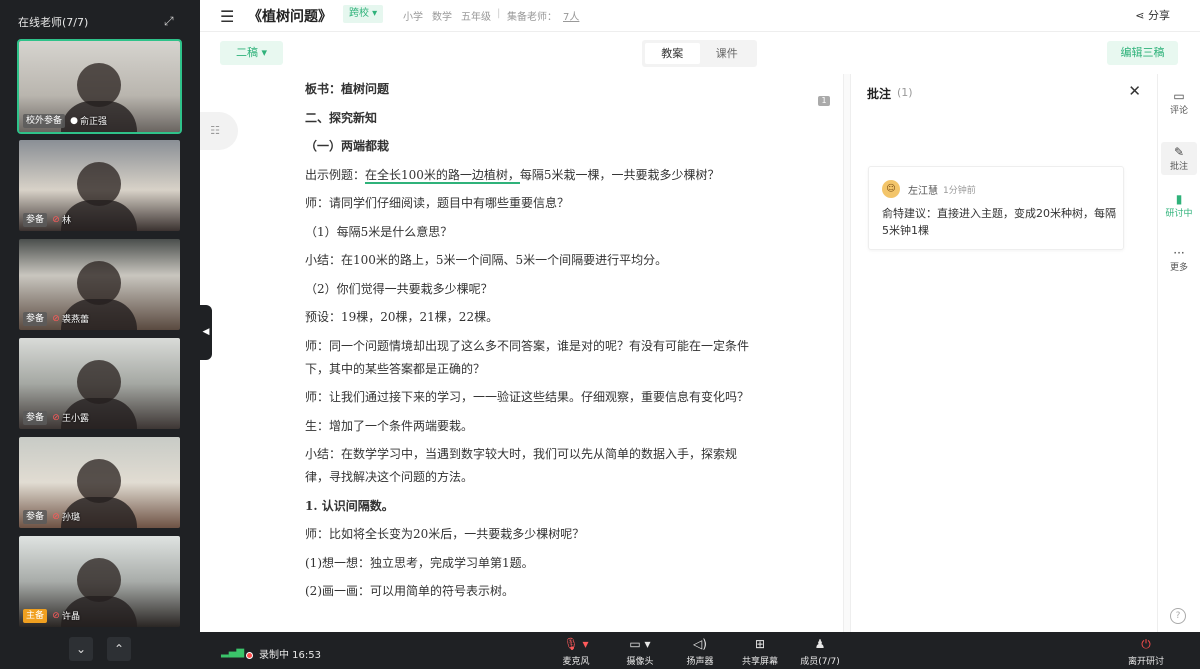 The width and height of the screenshot is (1200, 669). Describe the element at coordinates (760, 644) in the screenshot. I see `share-screen-icon: ⊞` at that location.